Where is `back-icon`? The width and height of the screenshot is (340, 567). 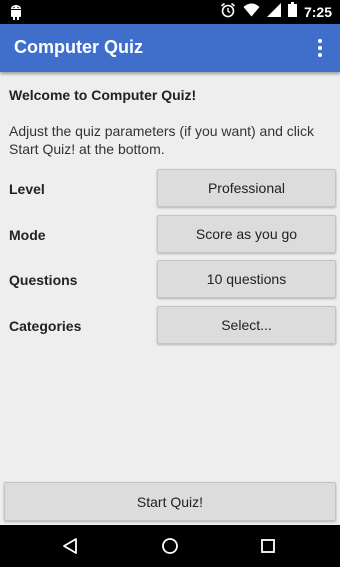
back-icon is located at coordinates (70, 546).